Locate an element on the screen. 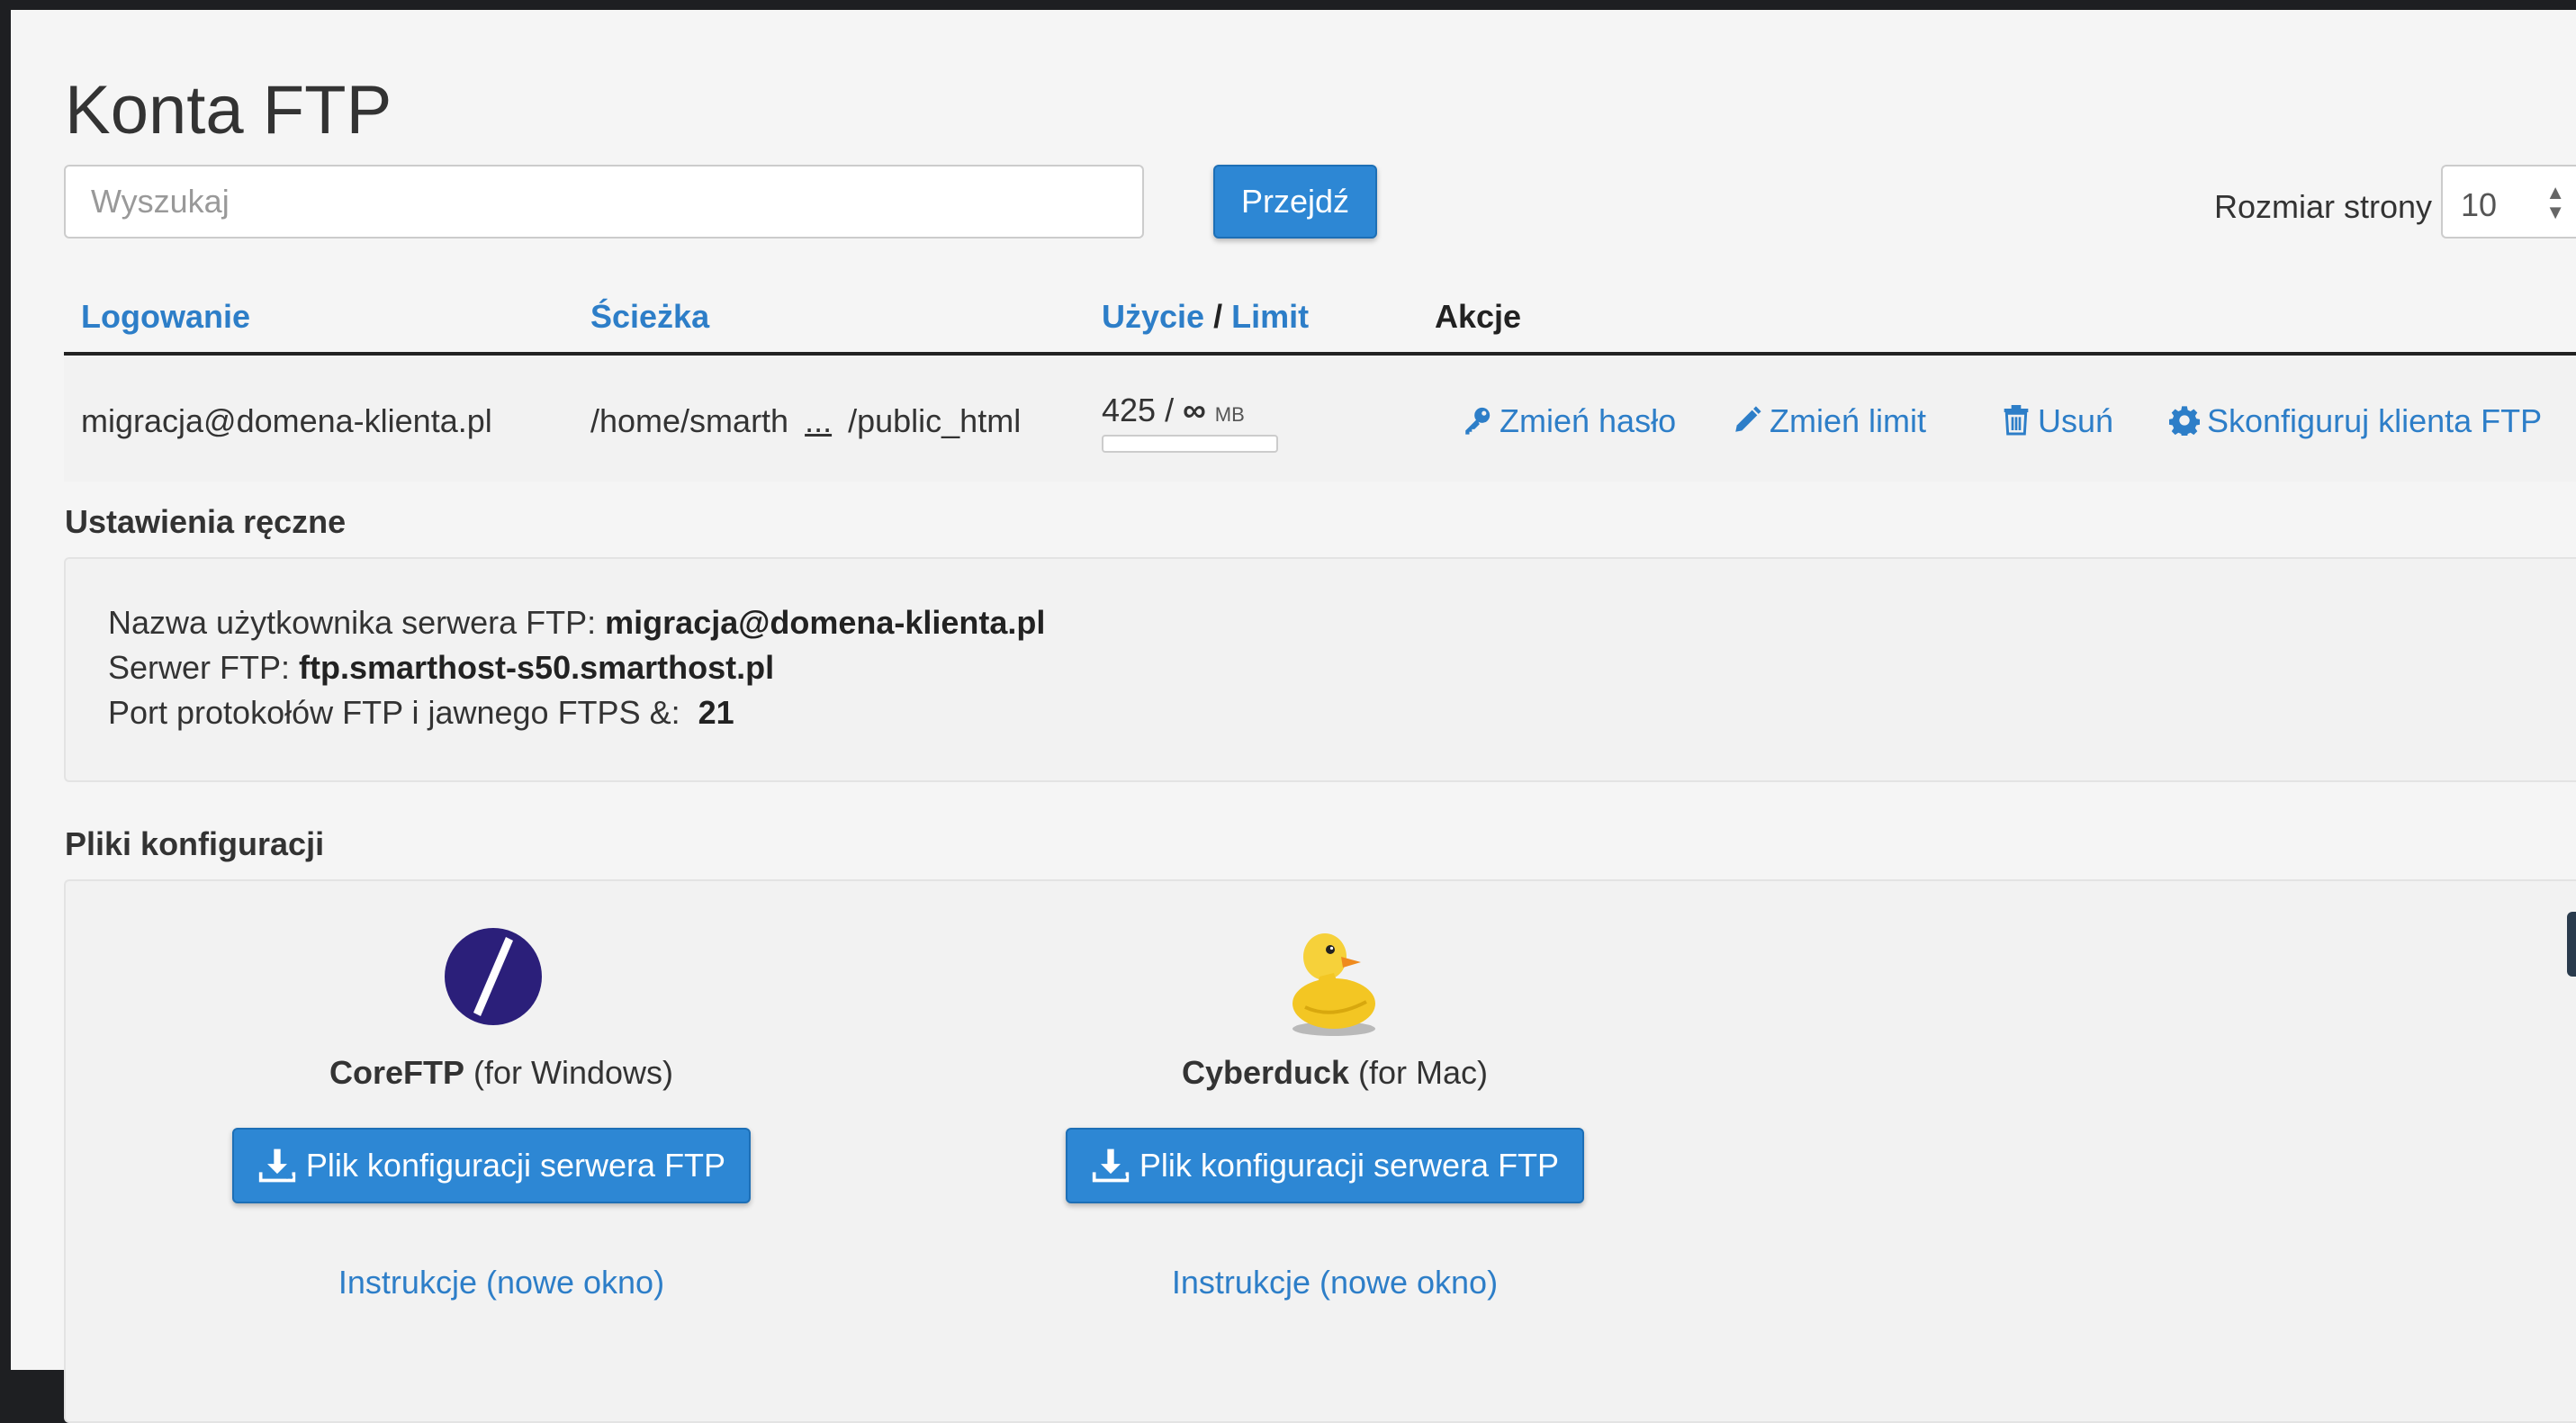 The height and width of the screenshot is (1423, 2576). delete-link: Usuń is located at coordinates (2057, 421).